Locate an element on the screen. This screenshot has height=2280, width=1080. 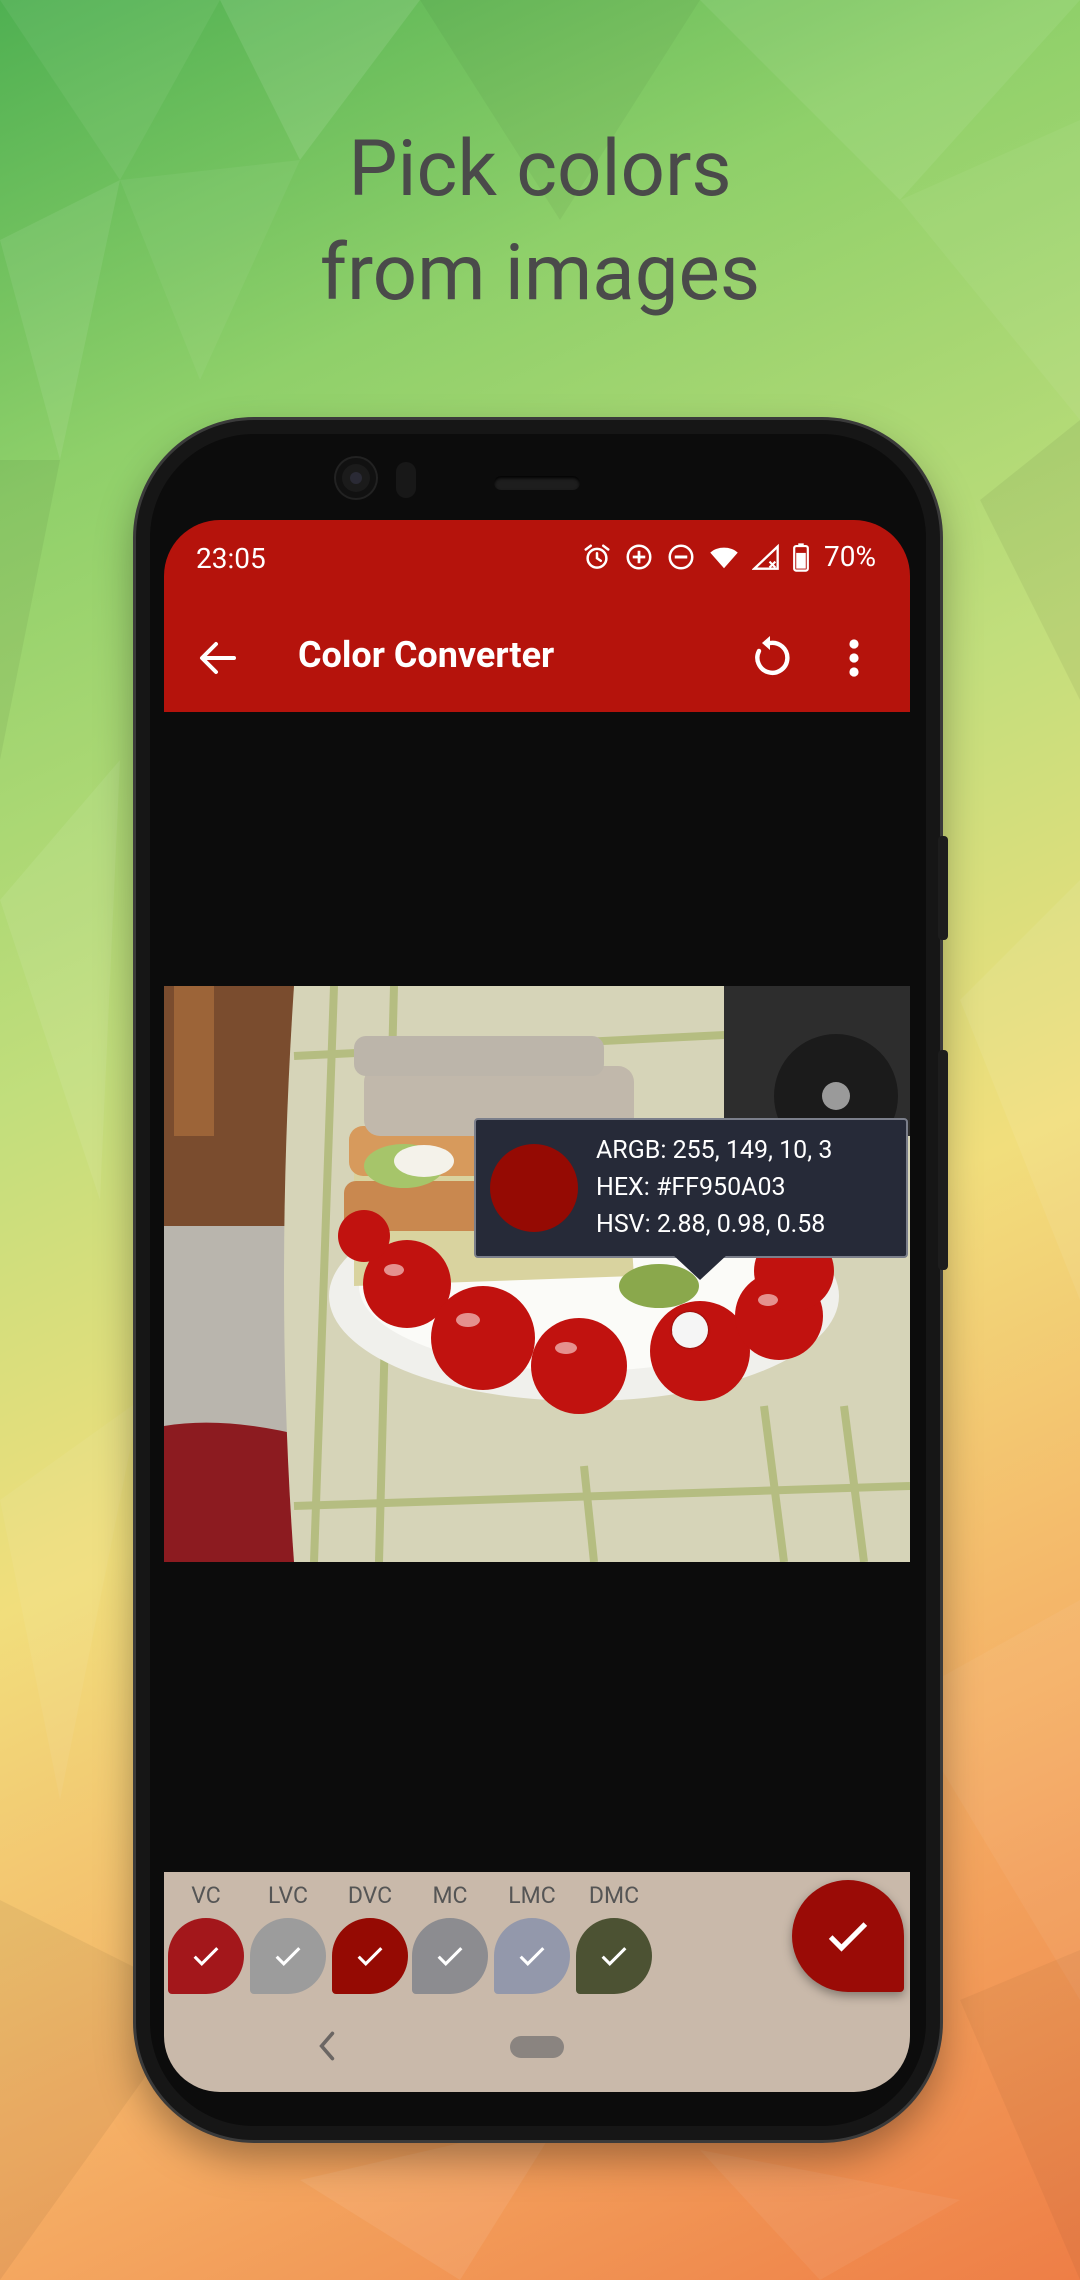
battery-icon is located at coordinates (801, 557).